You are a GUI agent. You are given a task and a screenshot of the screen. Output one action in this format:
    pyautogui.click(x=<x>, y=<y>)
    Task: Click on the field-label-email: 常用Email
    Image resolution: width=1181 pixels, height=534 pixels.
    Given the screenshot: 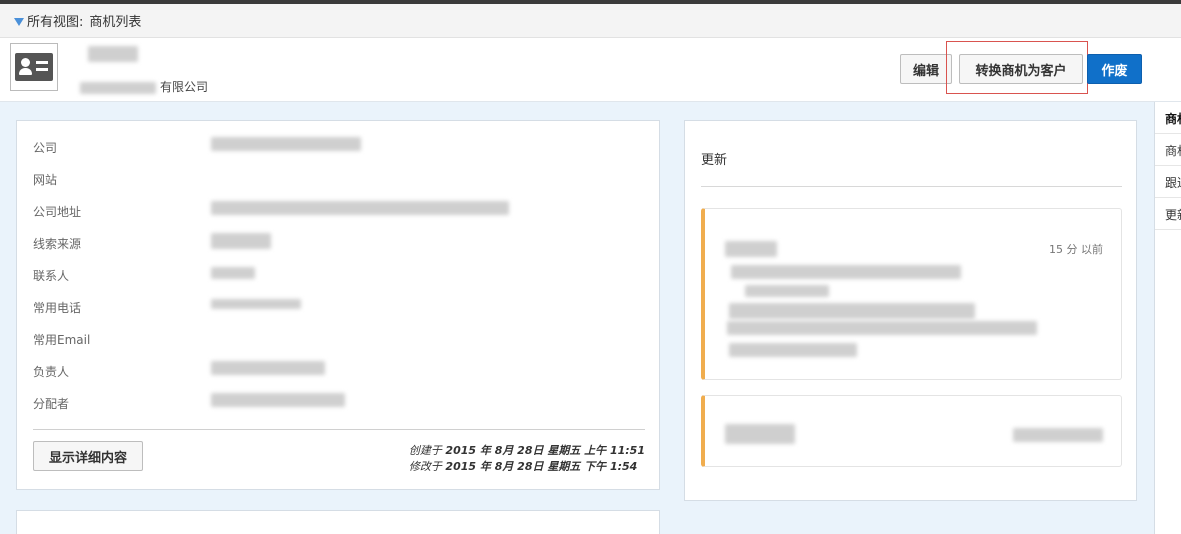 What is the action you would take?
    pyautogui.click(x=62, y=340)
    